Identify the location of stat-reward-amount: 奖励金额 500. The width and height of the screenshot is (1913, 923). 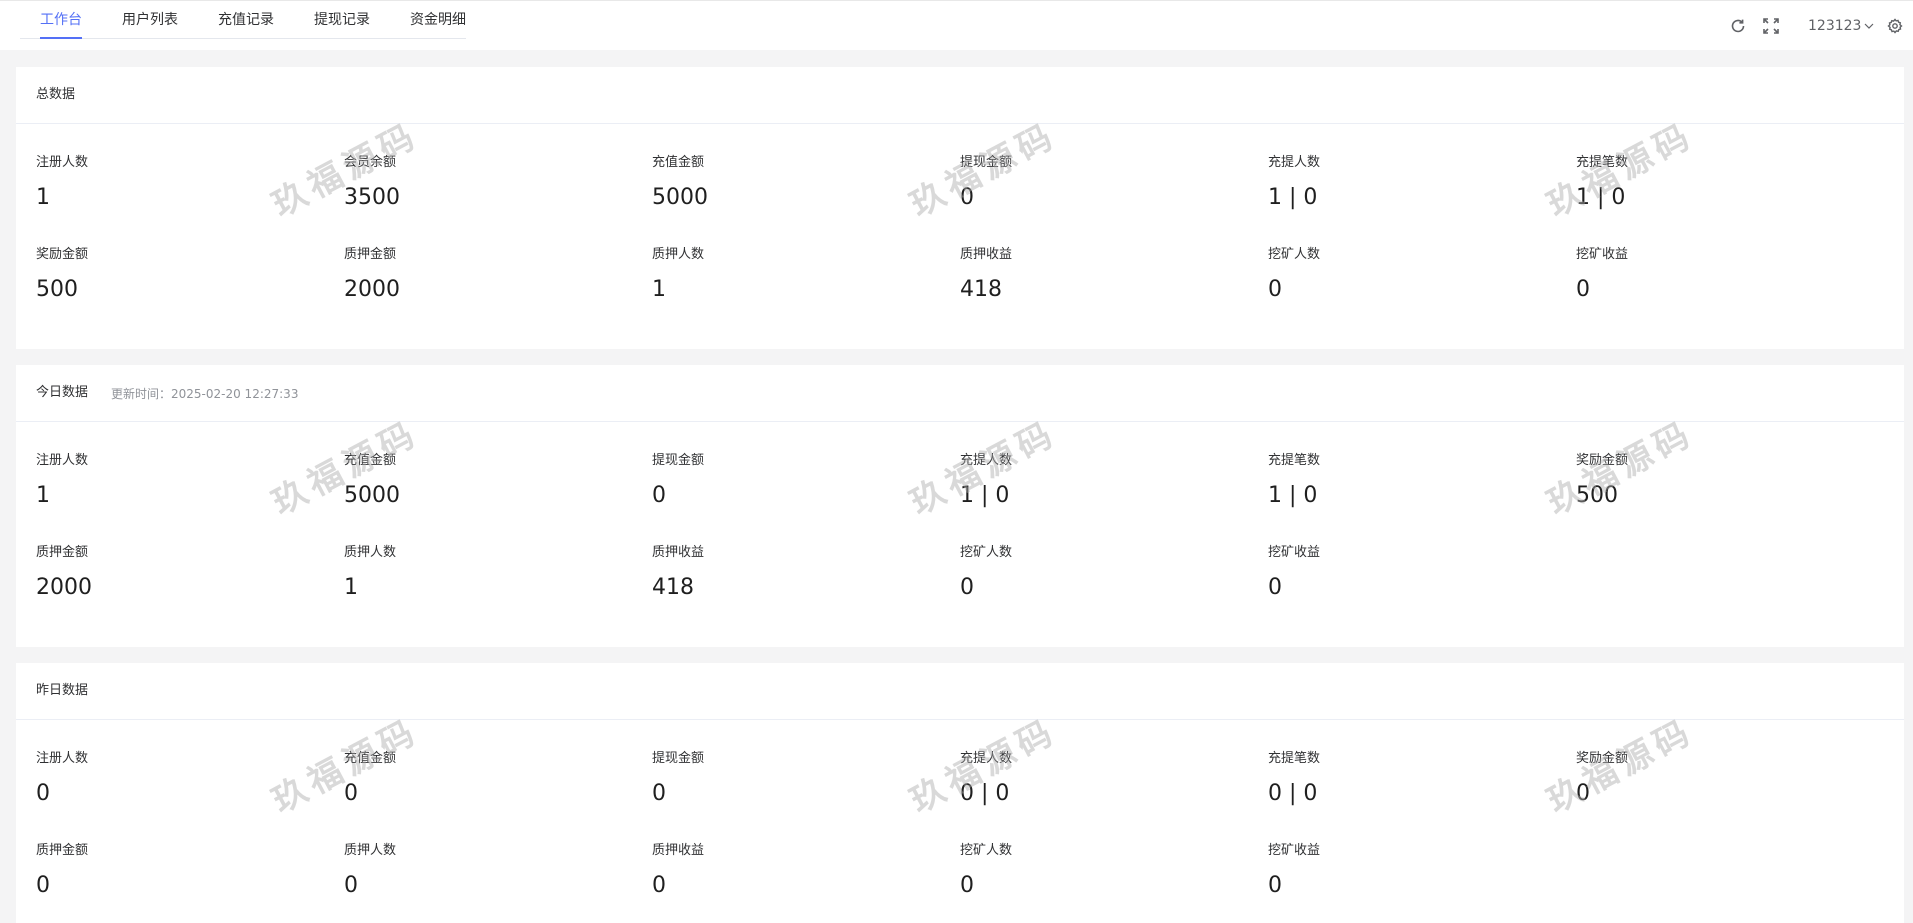
(181, 275).